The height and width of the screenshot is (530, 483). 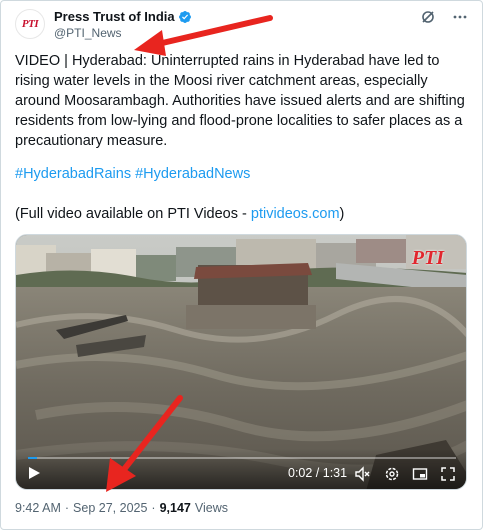 I want to click on hashtags: #HyderabadRains #HyderabadNews, so click(x=134, y=174).